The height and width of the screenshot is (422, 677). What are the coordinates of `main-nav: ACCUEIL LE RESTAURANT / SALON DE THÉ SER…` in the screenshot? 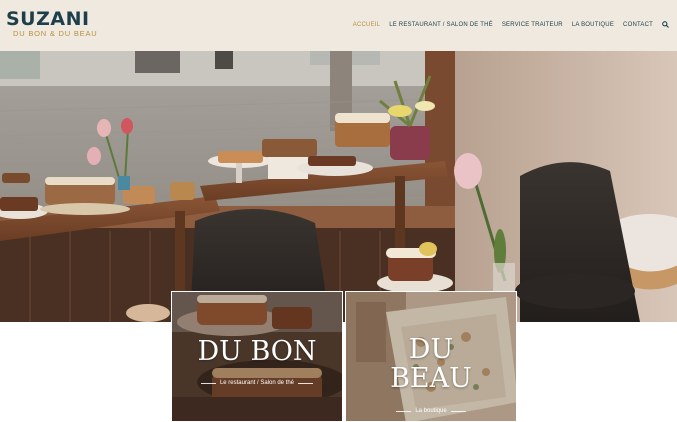 It's located at (506, 24).